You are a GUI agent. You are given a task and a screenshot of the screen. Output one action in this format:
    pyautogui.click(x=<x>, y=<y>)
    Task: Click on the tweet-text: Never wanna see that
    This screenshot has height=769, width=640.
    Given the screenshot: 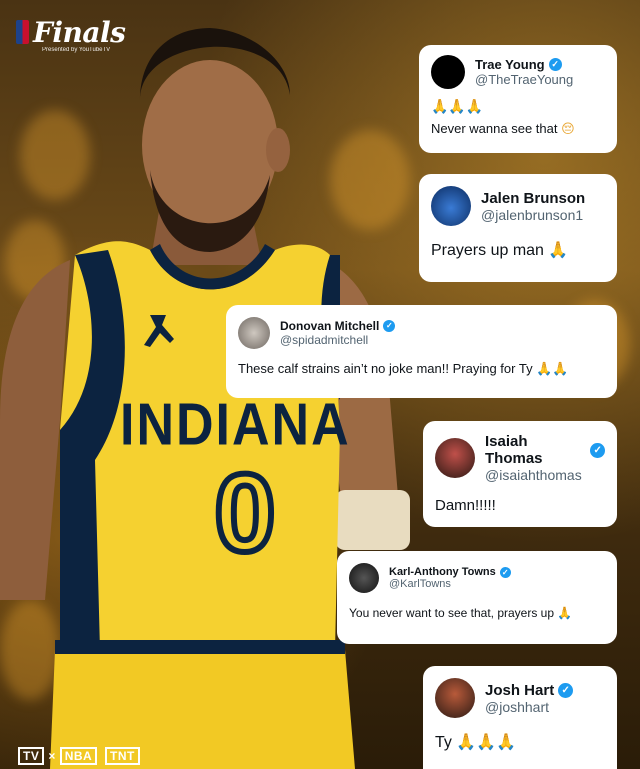 What is the action you would take?
    pyautogui.click(x=494, y=128)
    